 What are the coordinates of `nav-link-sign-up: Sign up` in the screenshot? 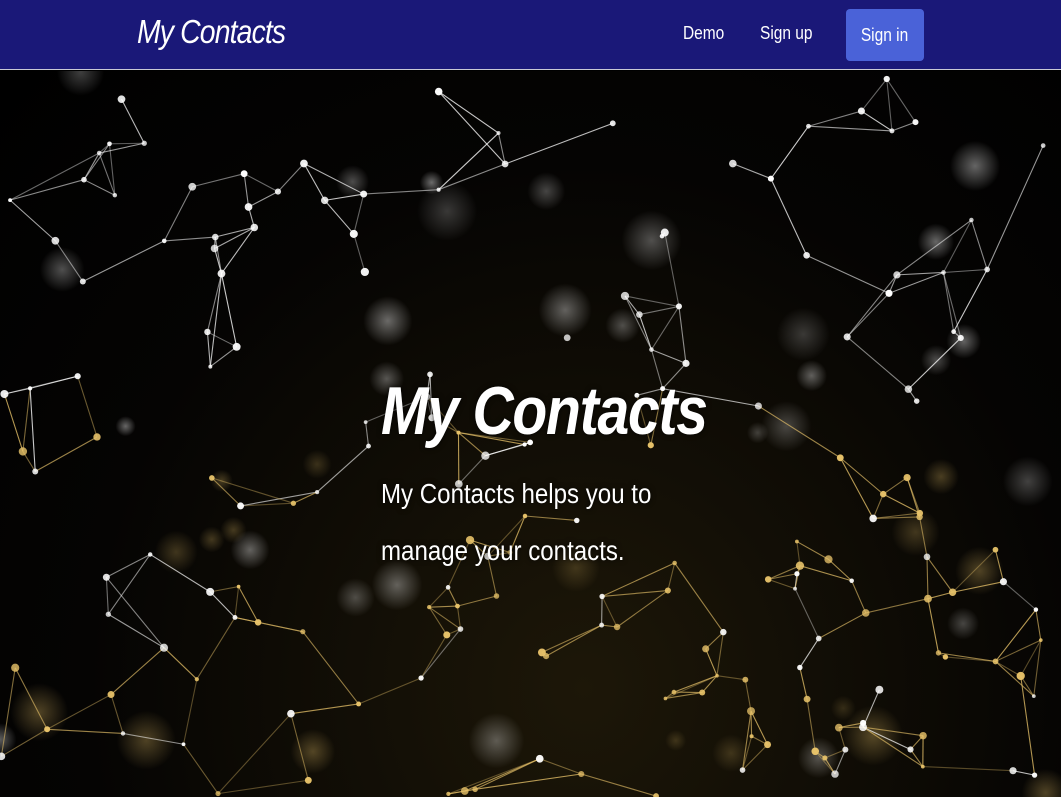 It's located at (786, 33).